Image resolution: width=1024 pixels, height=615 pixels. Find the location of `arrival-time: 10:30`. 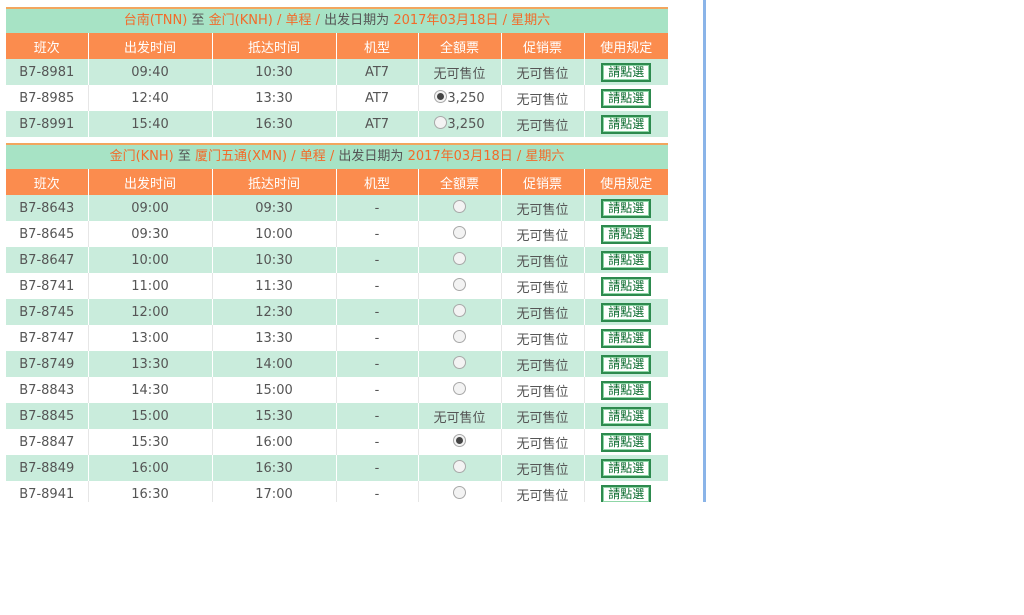

arrival-time: 10:30 is located at coordinates (274, 72).